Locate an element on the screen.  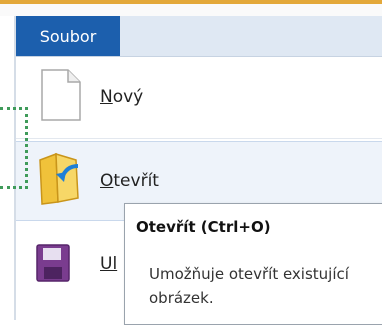
menu-separator is located at coordinates (199, 138).